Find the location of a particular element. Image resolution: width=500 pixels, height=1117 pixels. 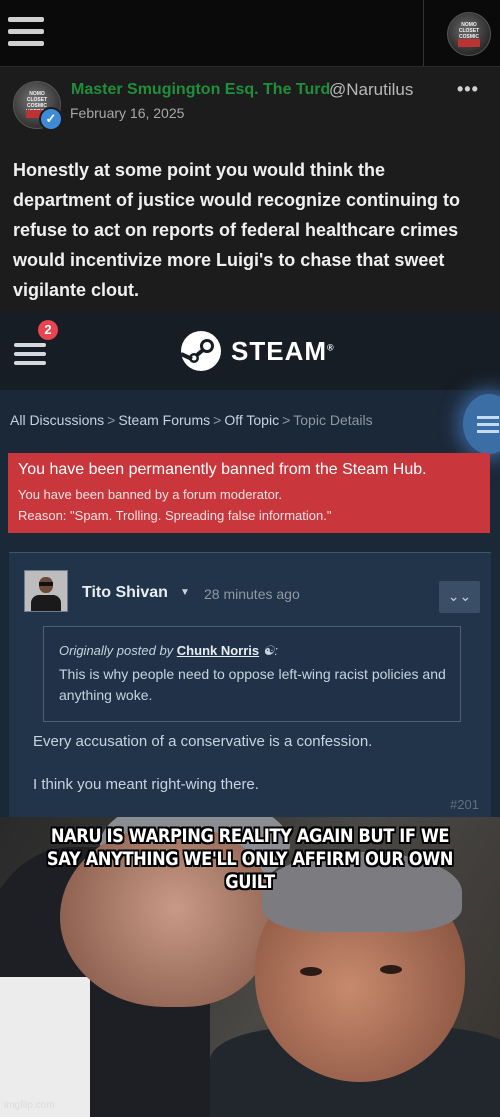

steam-wordmark: STEAM® is located at coordinates (283, 351).